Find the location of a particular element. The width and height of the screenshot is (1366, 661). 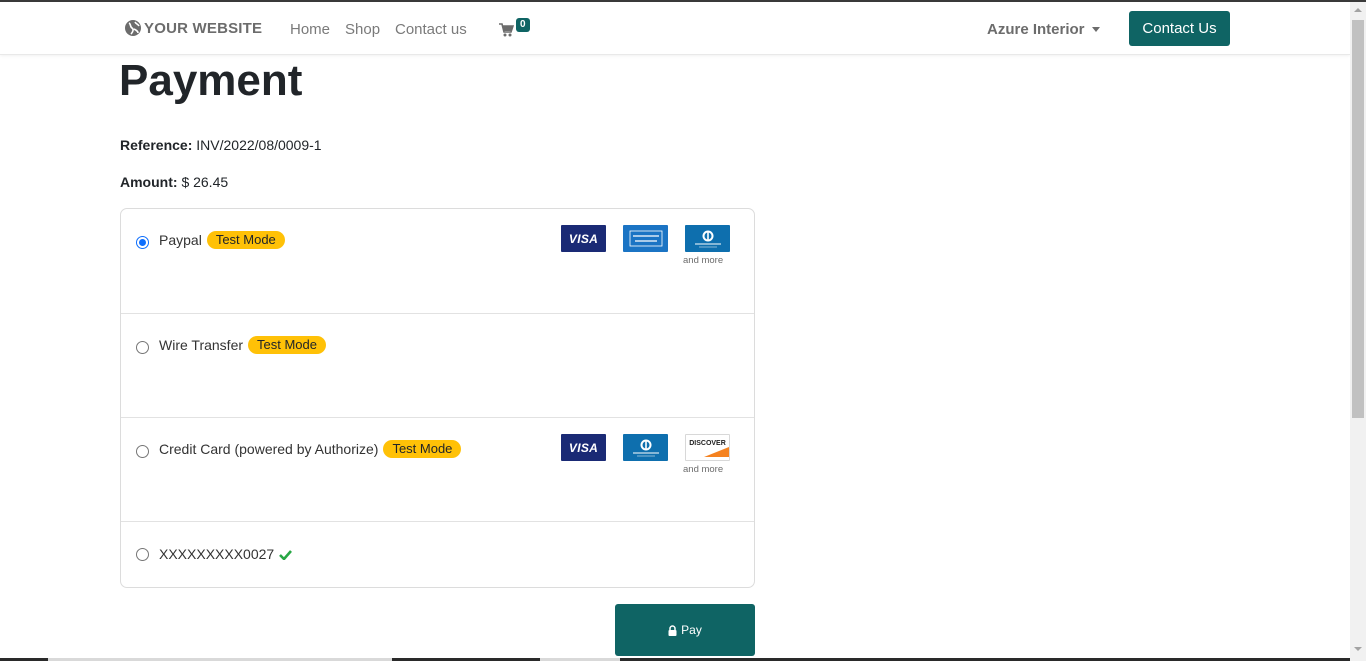

saved-card-label: XXXXXXXXX0027 is located at coordinates (226, 554).